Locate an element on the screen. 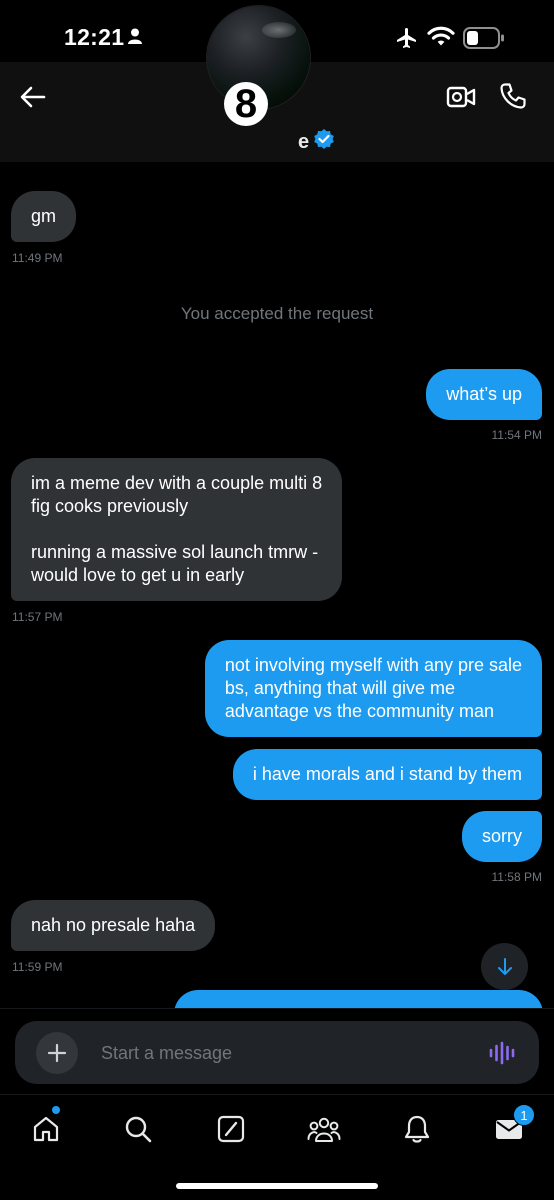  scroll-to-bottom-button is located at coordinates (504, 966).